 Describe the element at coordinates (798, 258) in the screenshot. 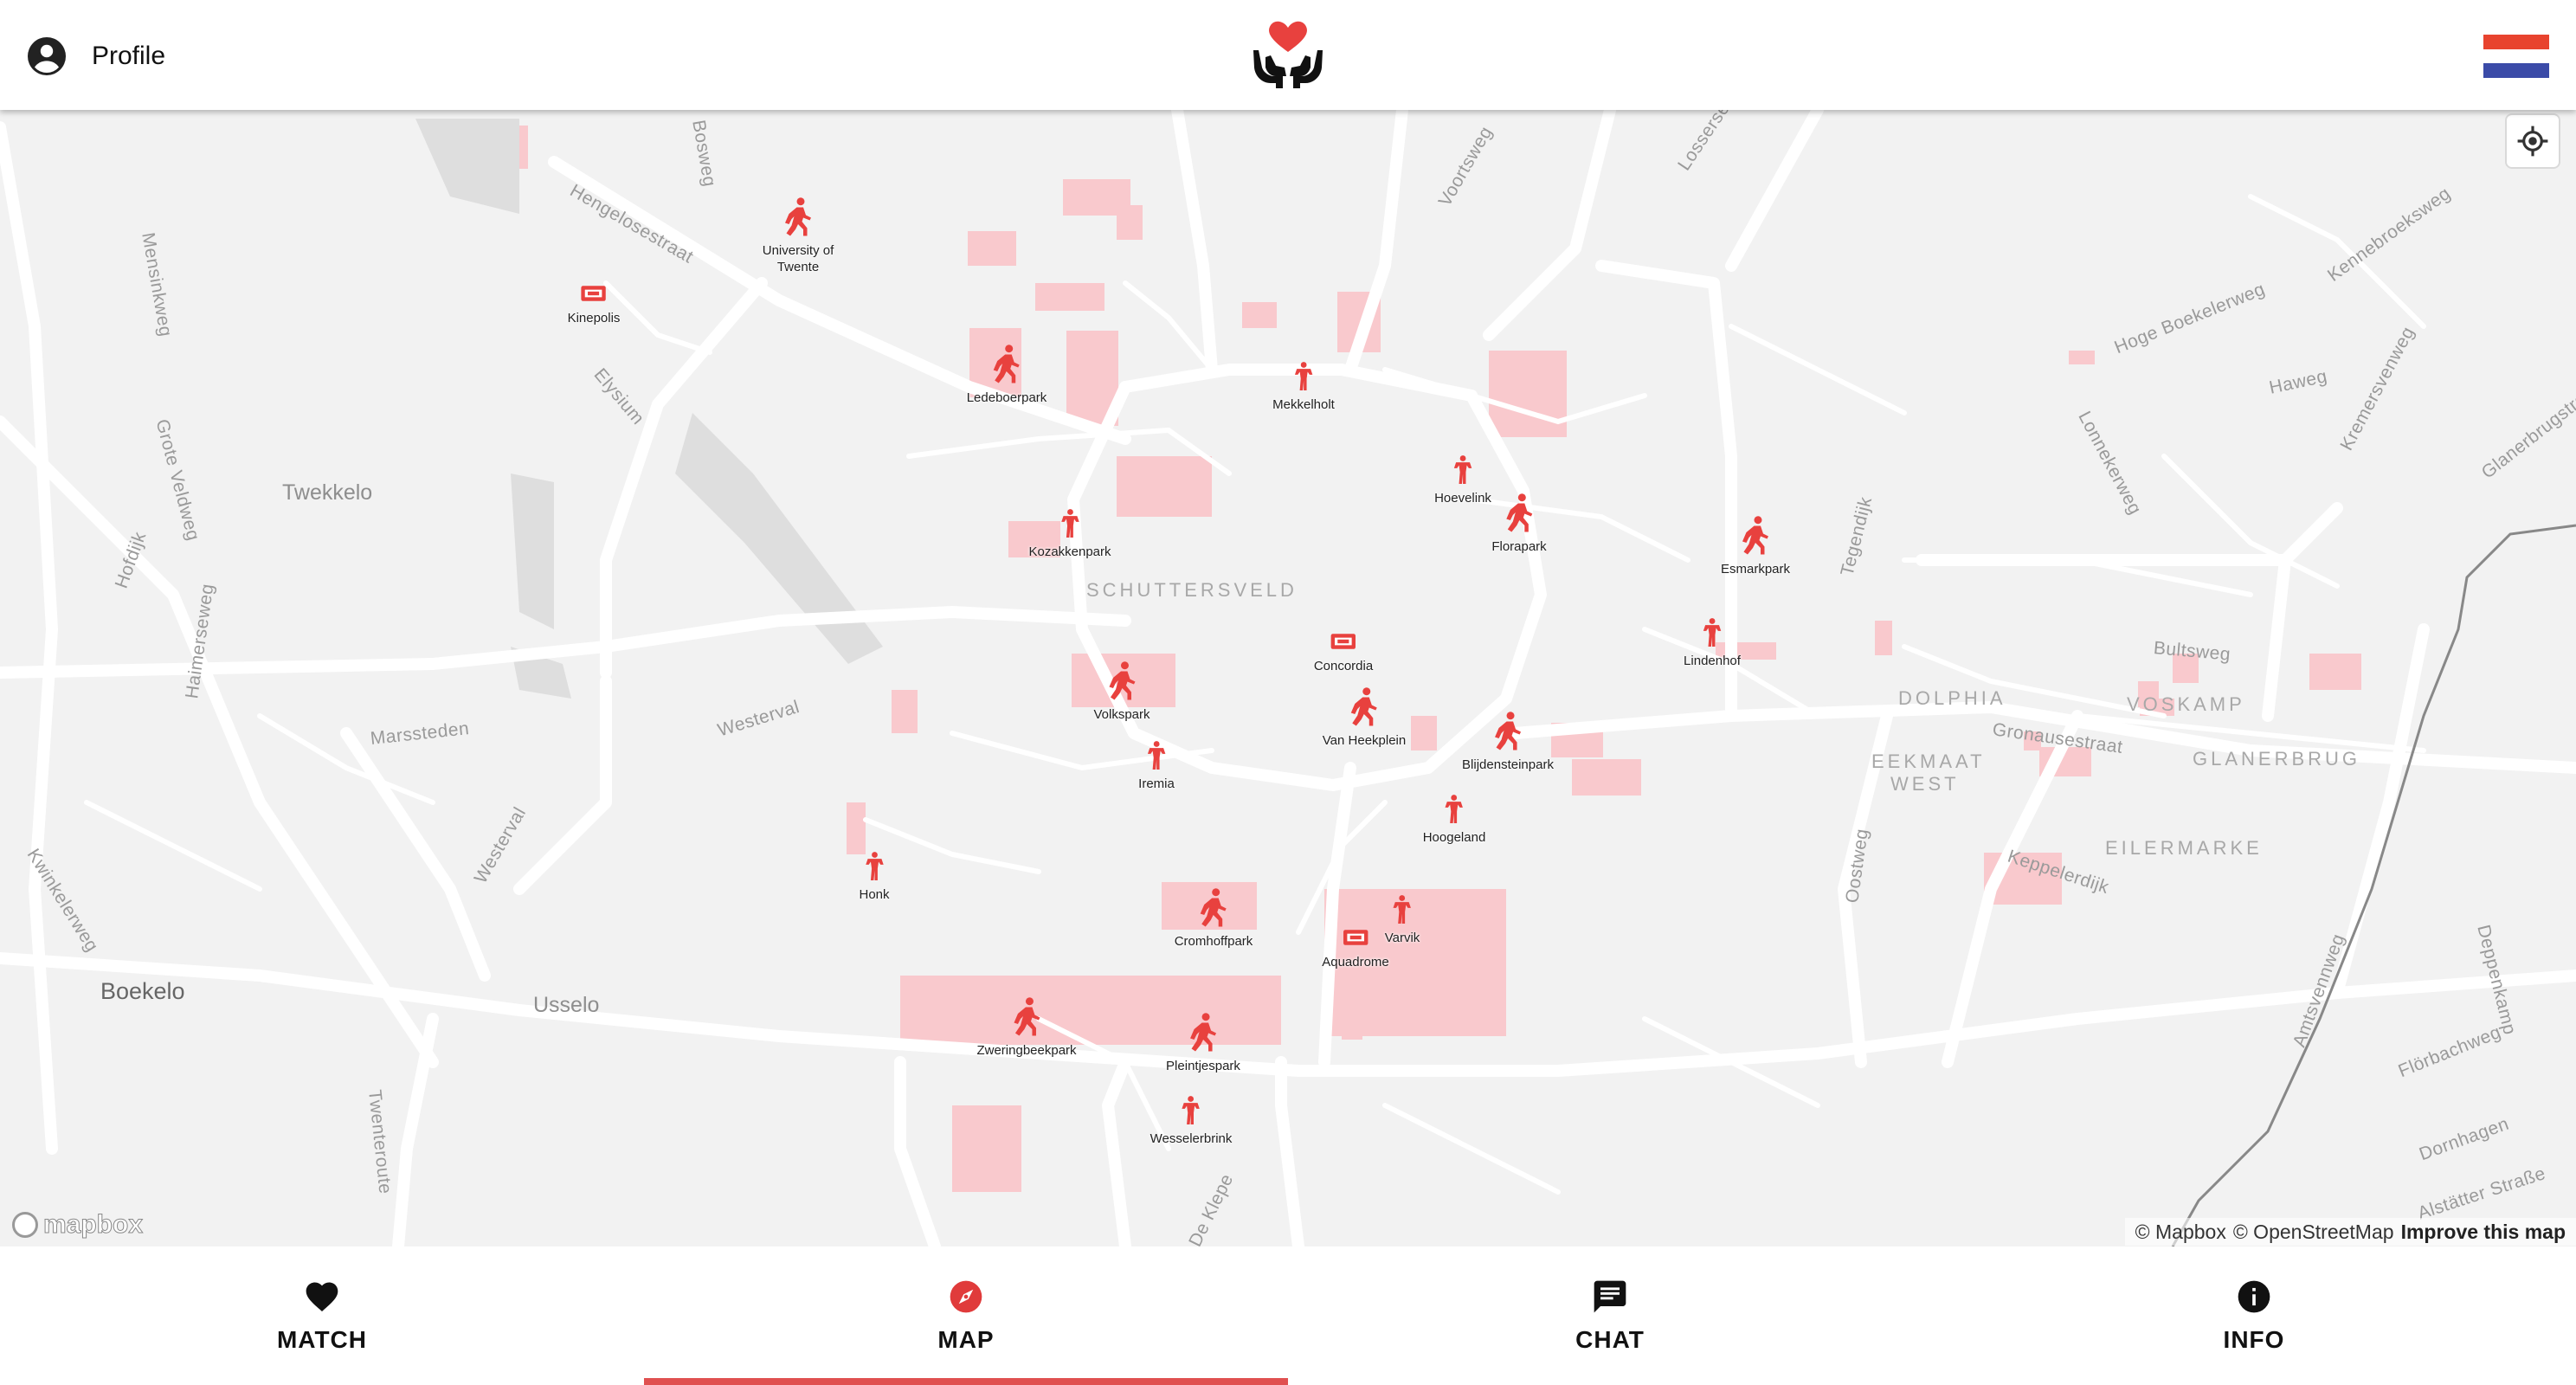

I see `marker-label: University of Twente` at that location.